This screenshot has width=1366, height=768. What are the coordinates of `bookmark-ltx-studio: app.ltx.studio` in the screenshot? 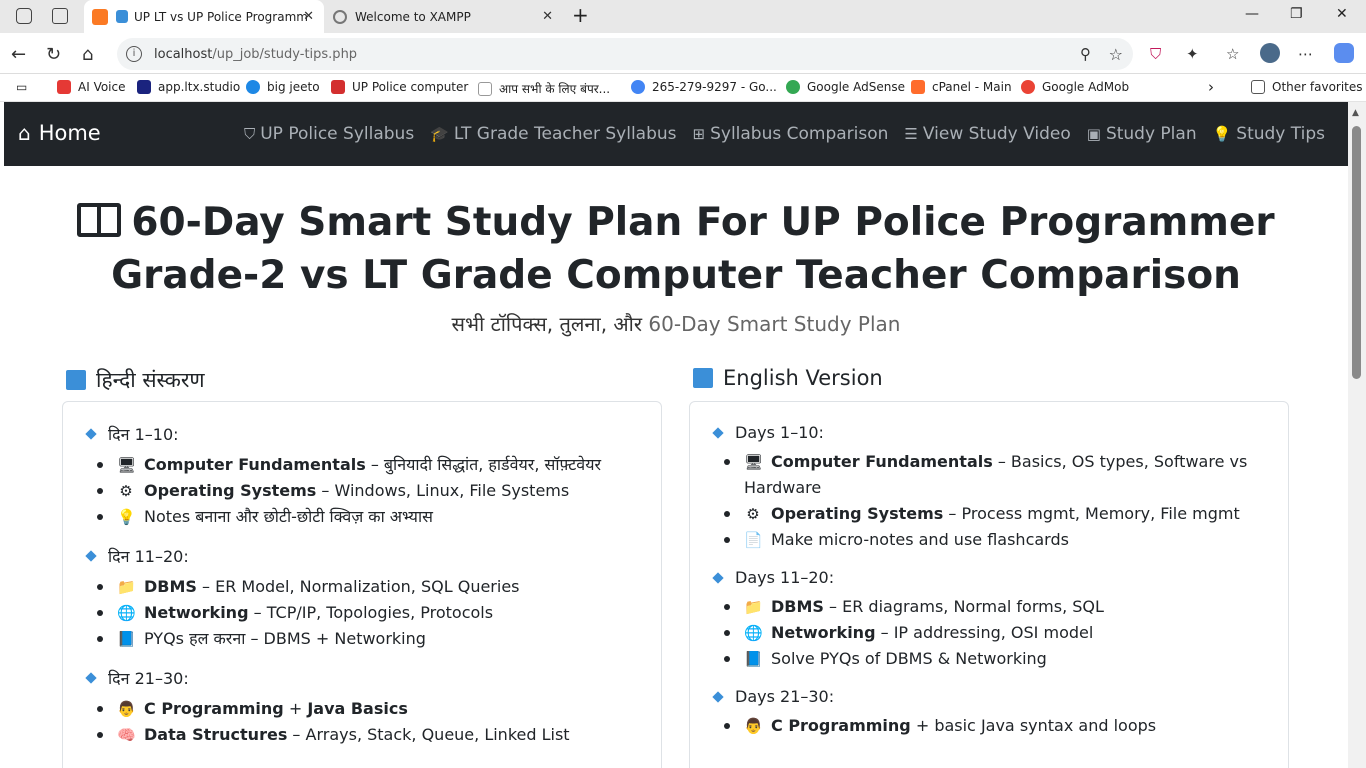 It's located at (188, 87).